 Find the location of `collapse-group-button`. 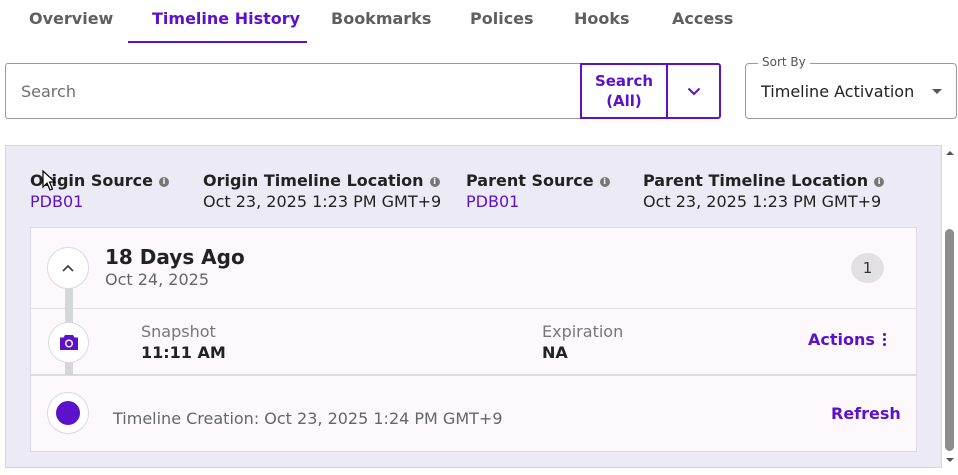

collapse-group-button is located at coordinates (68, 268).